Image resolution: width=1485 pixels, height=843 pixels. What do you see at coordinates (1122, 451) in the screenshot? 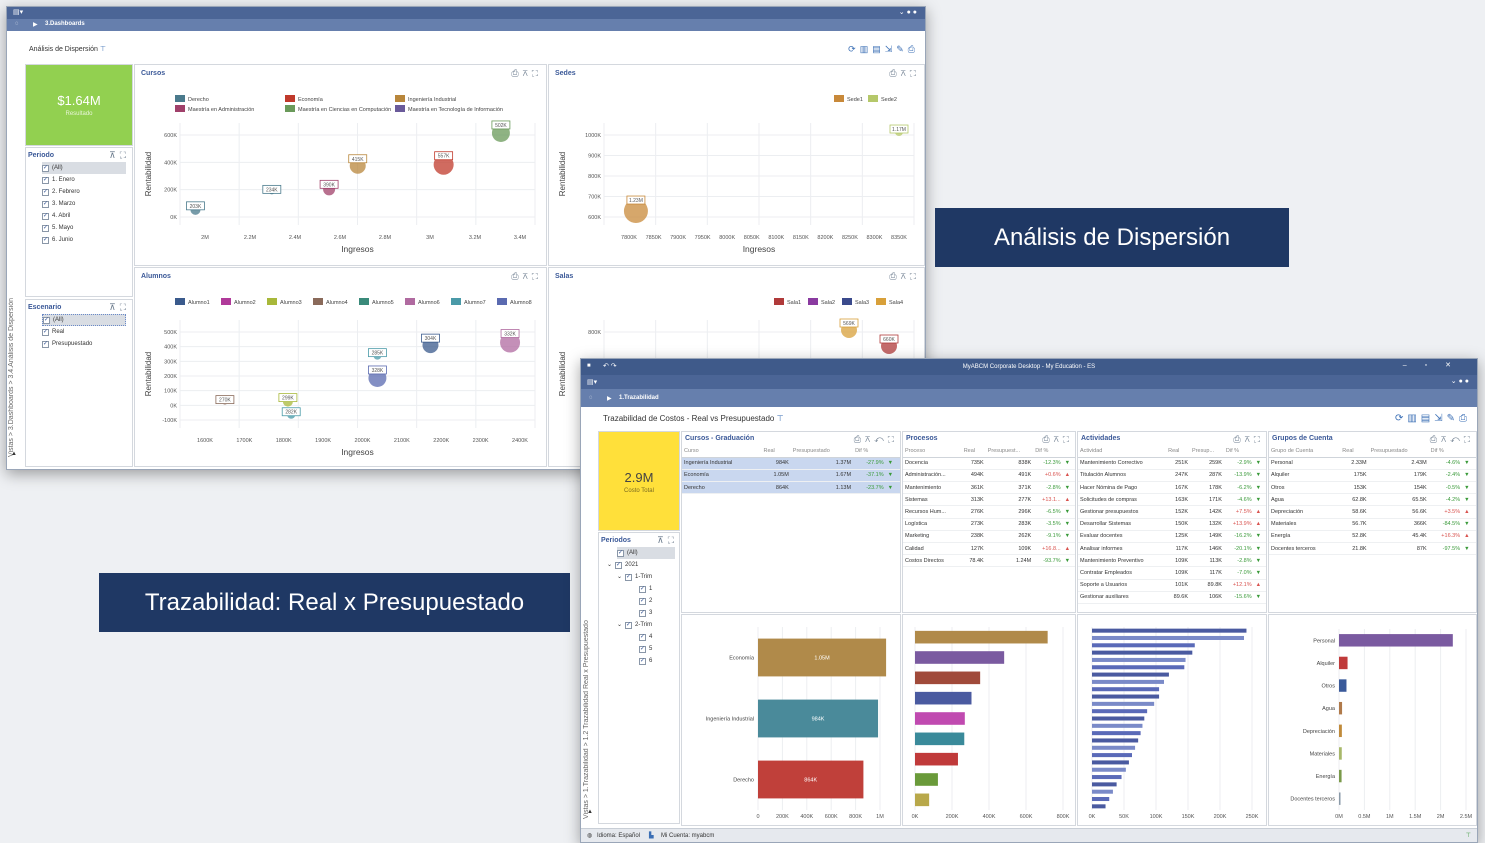
I see `column-header: Actividad` at bounding box center [1122, 451].